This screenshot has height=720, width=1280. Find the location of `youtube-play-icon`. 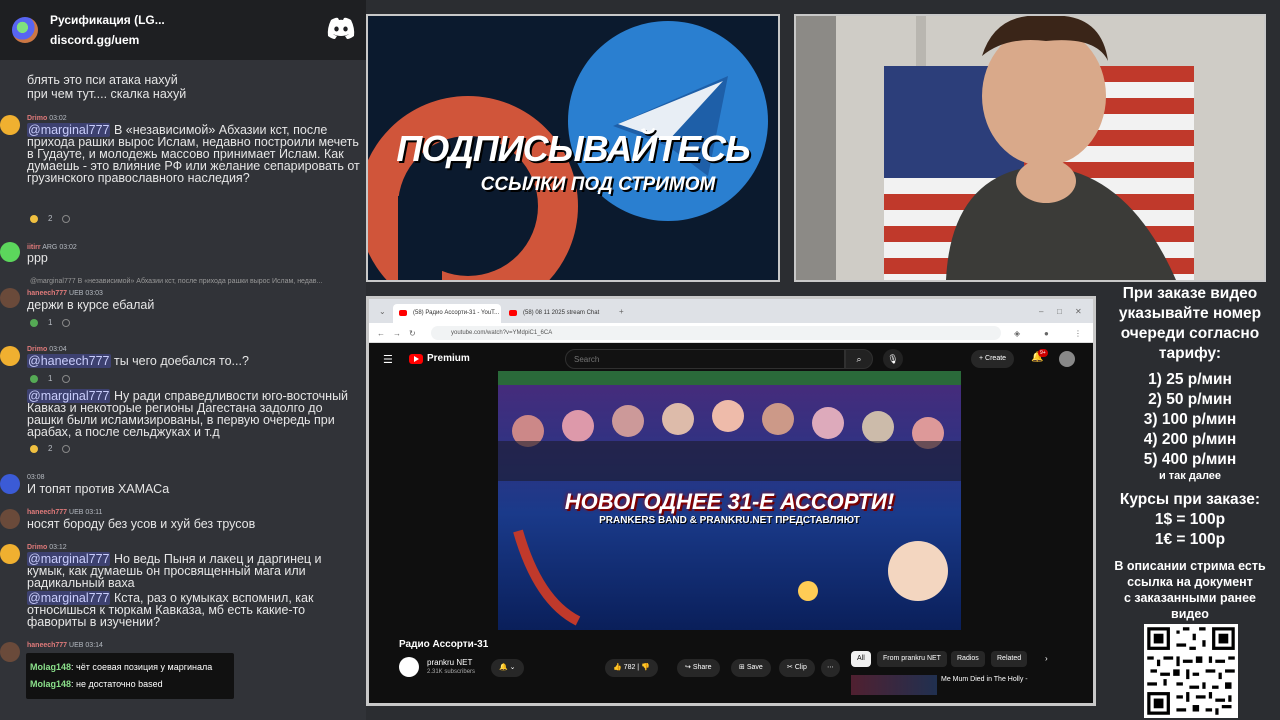

youtube-play-icon is located at coordinates (416, 358).